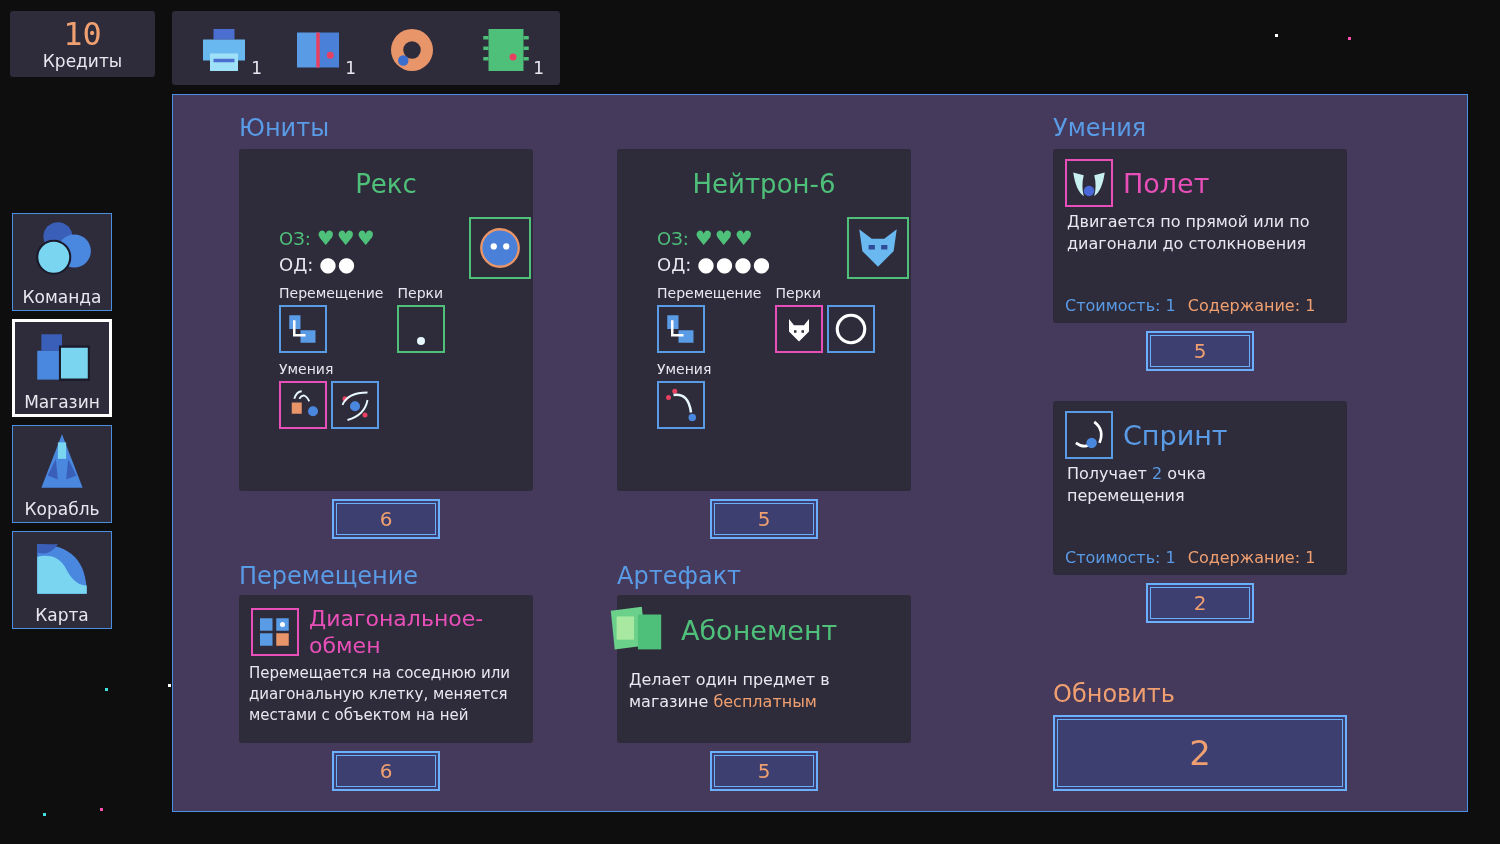 Image resolution: width=1500 pixels, height=844 pixels. What do you see at coordinates (421, 341) in the screenshot?
I see `dot-icon` at bounding box center [421, 341].